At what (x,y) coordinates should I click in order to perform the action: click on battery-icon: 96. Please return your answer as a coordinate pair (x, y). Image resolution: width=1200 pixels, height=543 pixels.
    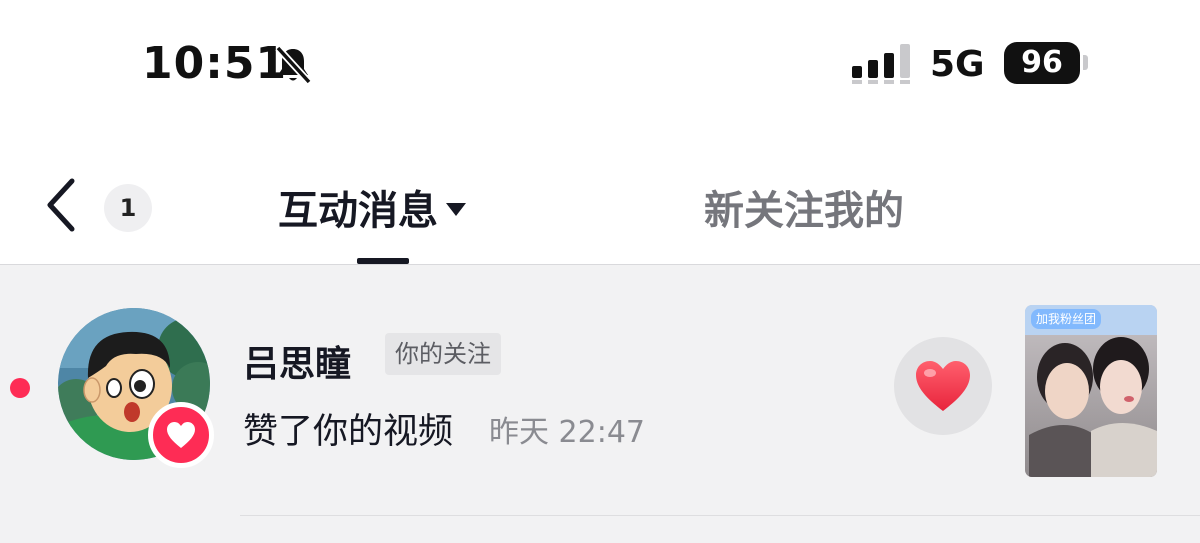
    Looking at the image, I should click on (1042, 63).